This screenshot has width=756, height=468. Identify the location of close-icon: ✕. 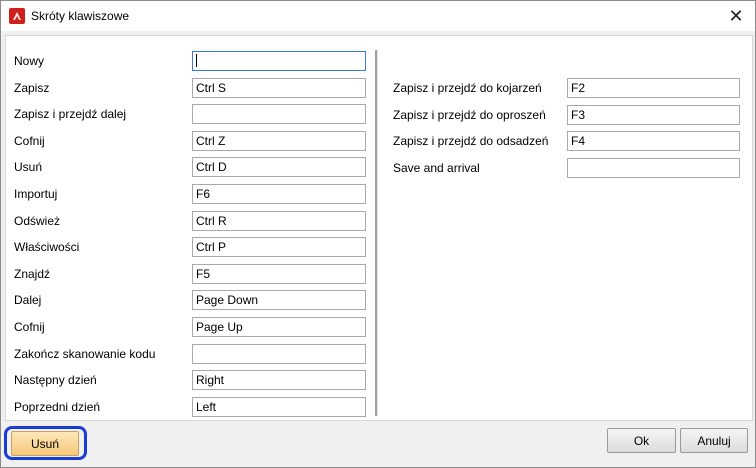
(736, 15).